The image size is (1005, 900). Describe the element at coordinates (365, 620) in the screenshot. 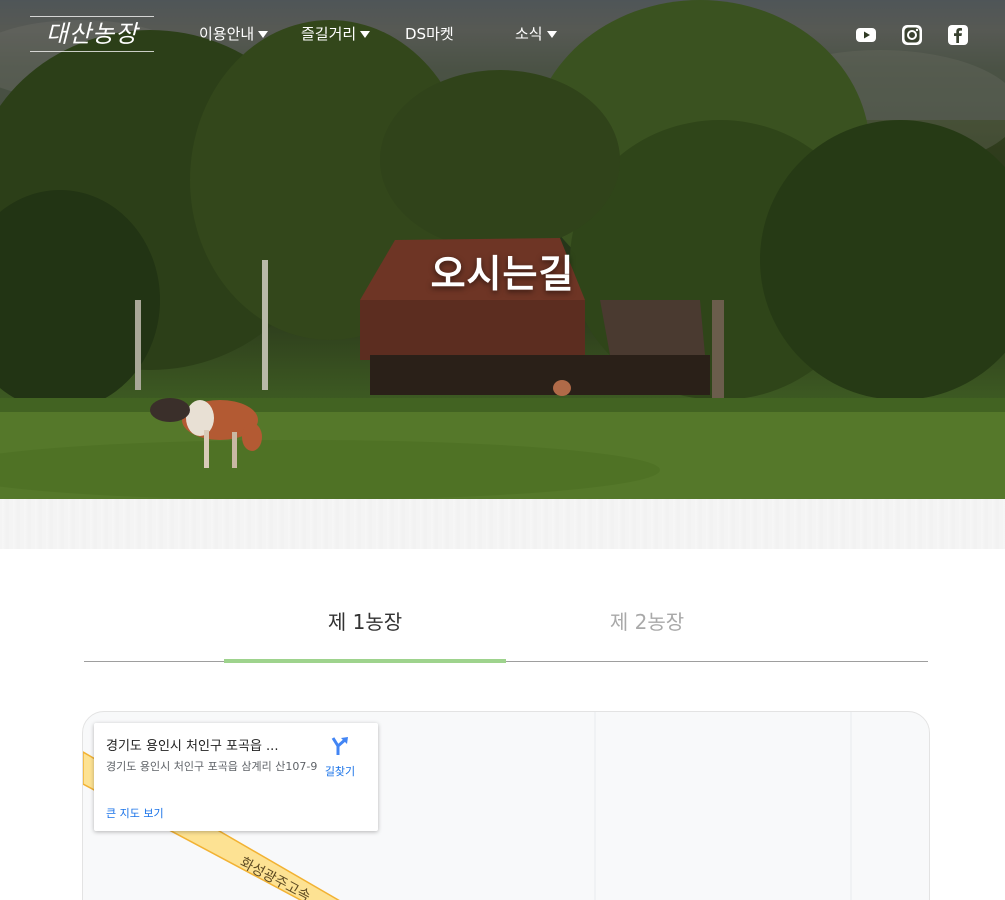

I see `tab-farm-1: 제 1농장` at that location.